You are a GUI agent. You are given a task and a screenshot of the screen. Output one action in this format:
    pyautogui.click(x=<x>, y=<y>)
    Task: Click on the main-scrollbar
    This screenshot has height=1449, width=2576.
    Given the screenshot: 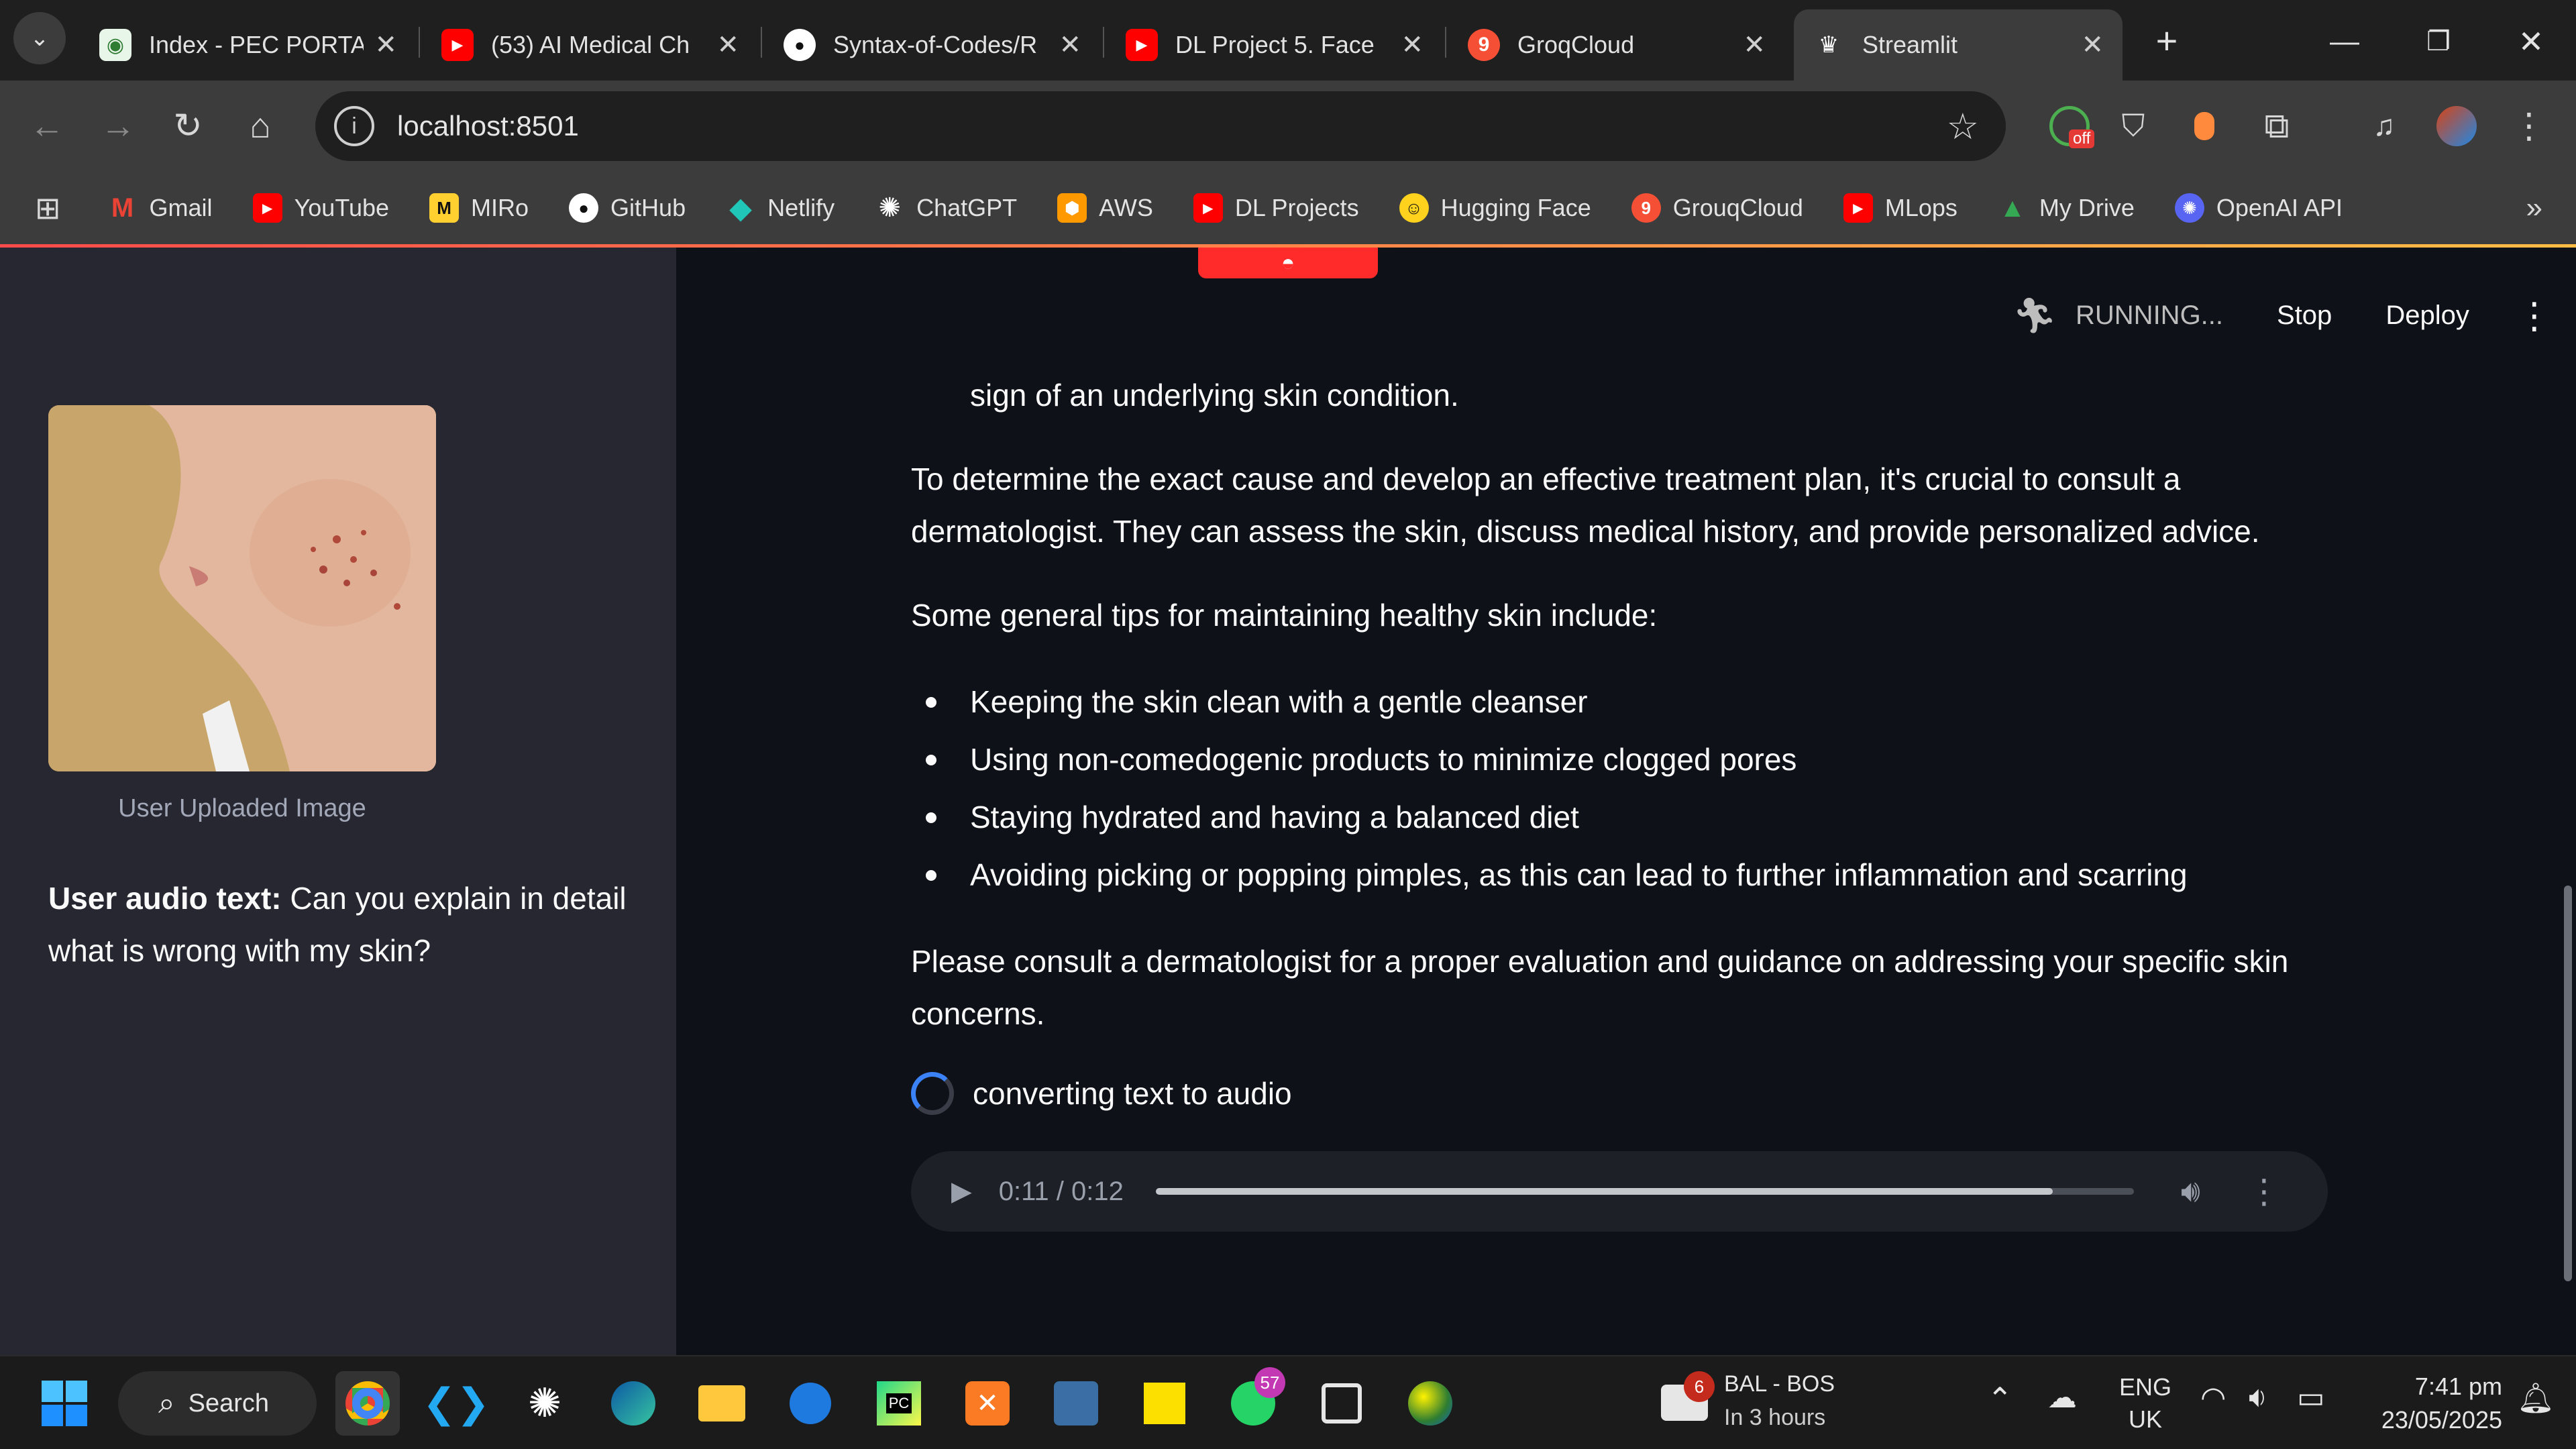 What is the action you would take?
    pyautogui.click(x=2568, y=1083)
    